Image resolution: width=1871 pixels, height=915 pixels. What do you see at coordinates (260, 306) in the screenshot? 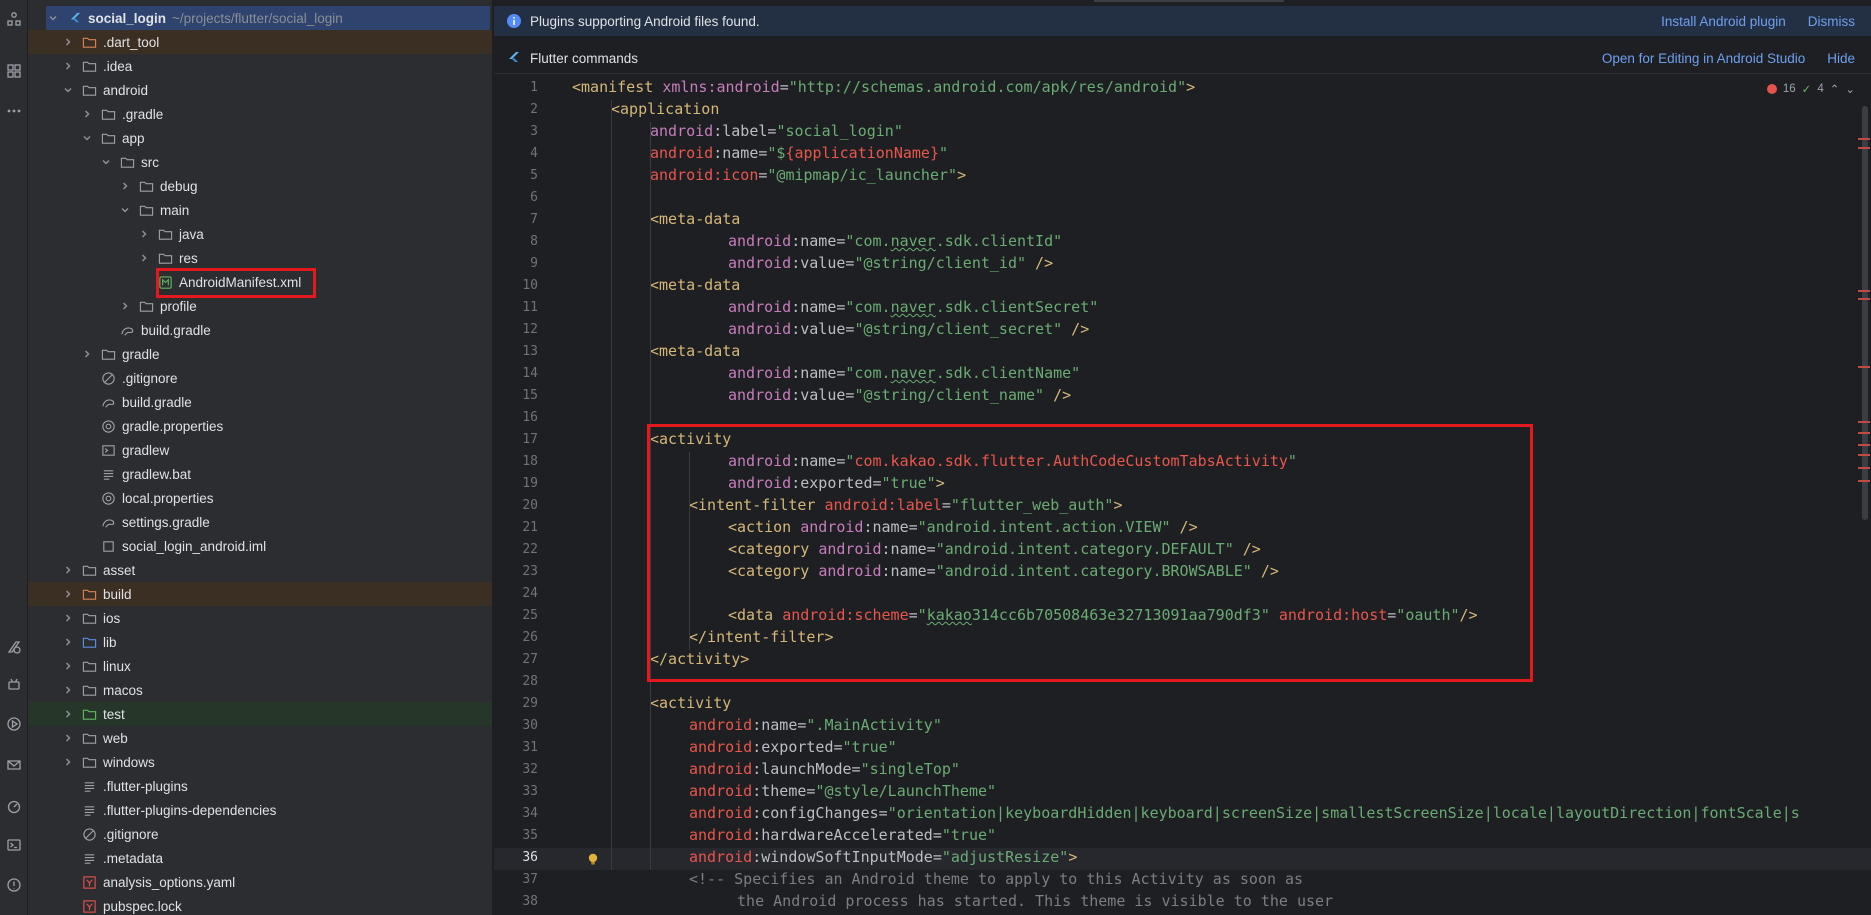
I see `tree-item: profile` at bounding box center [260, 306].